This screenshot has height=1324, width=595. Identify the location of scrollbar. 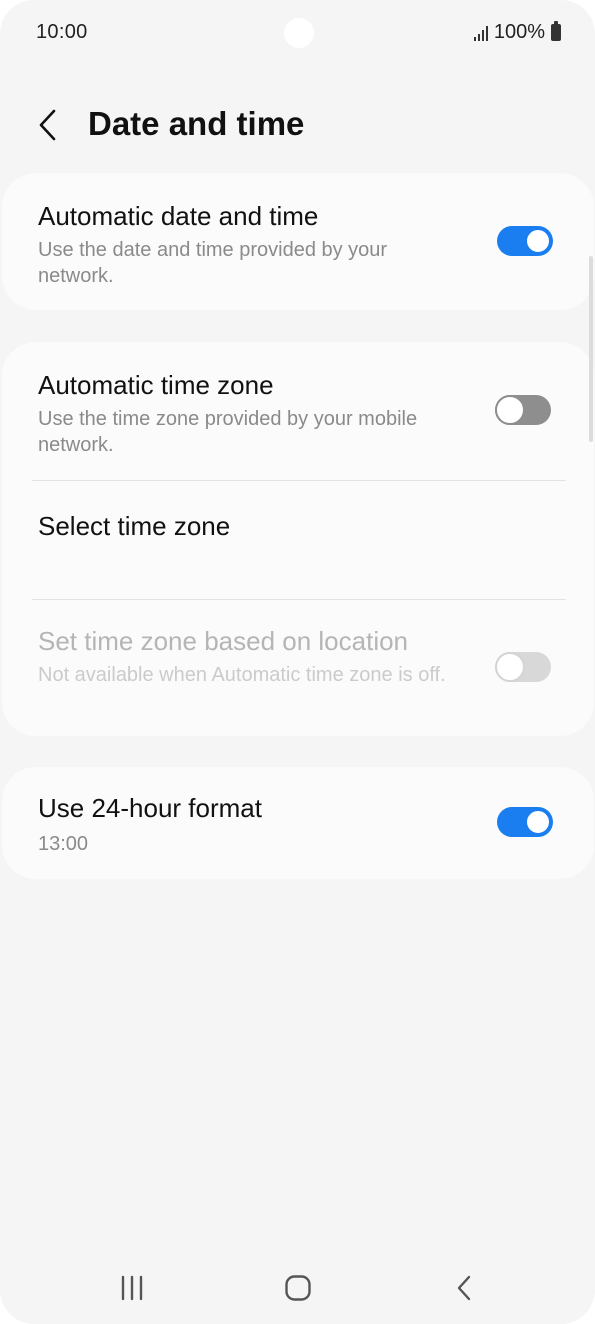
(591, 349).